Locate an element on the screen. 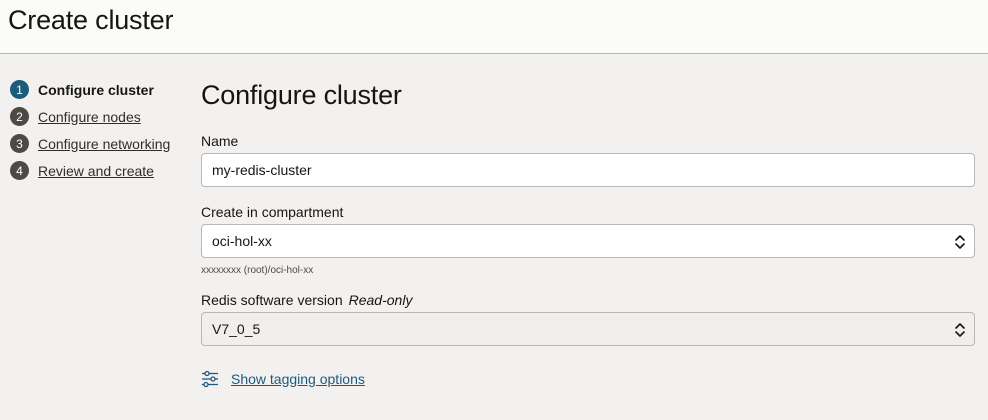  tagging-link-label: Show tagging options is located at coordinates (298, 379).